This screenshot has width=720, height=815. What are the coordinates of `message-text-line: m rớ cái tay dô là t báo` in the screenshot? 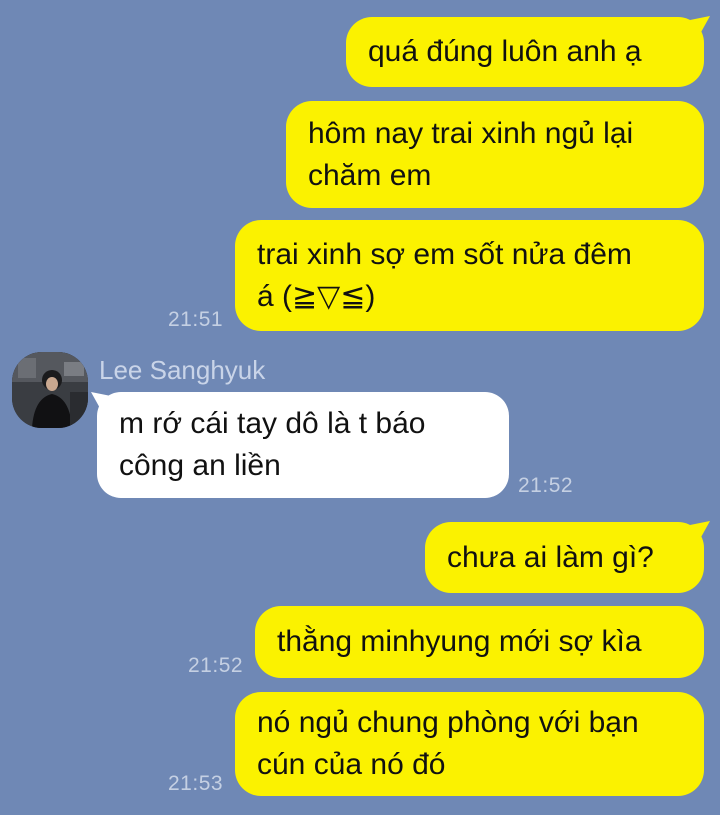 It's located at (272, 423).